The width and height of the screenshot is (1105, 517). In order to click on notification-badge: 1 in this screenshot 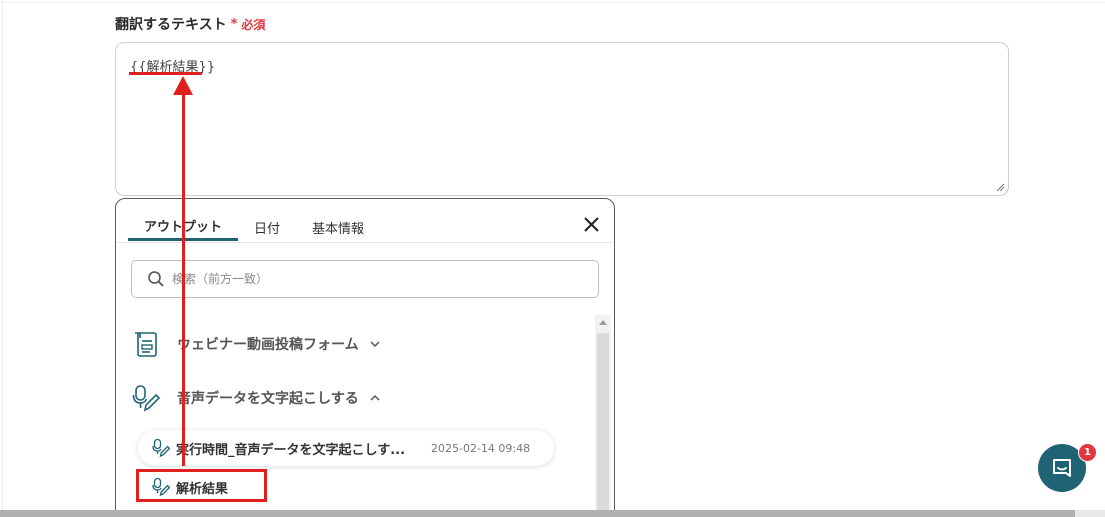, I will do `click(1087, 452)`.